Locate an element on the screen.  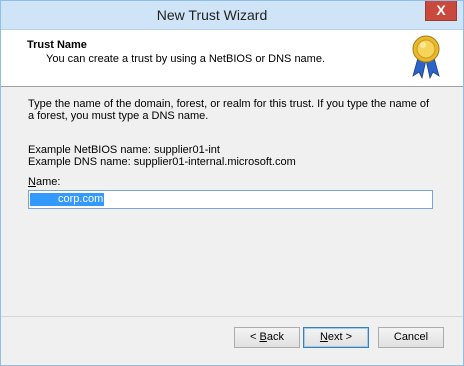
name-label-accelerator: N is located at coordinates (32, 182).